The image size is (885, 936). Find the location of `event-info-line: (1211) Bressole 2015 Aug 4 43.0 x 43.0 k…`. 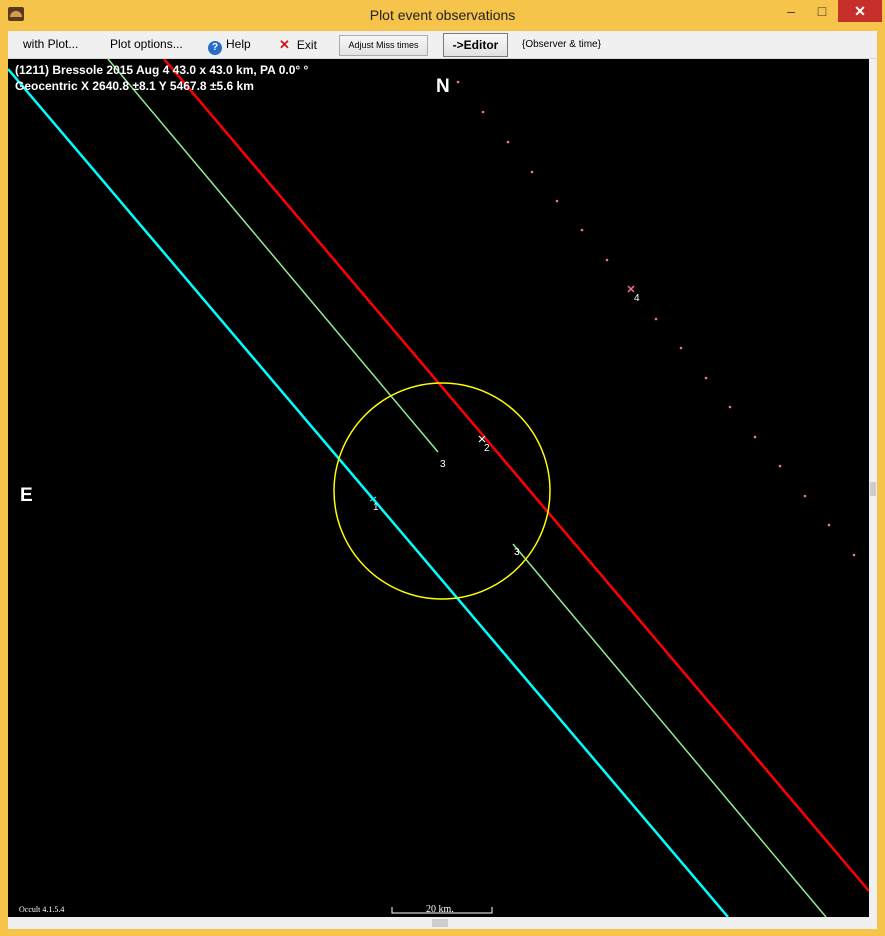

event-info-line: (1211) Bressole 2015 Aug 4 43.0 x 43.0 k… is located at coordinates (162, 70).